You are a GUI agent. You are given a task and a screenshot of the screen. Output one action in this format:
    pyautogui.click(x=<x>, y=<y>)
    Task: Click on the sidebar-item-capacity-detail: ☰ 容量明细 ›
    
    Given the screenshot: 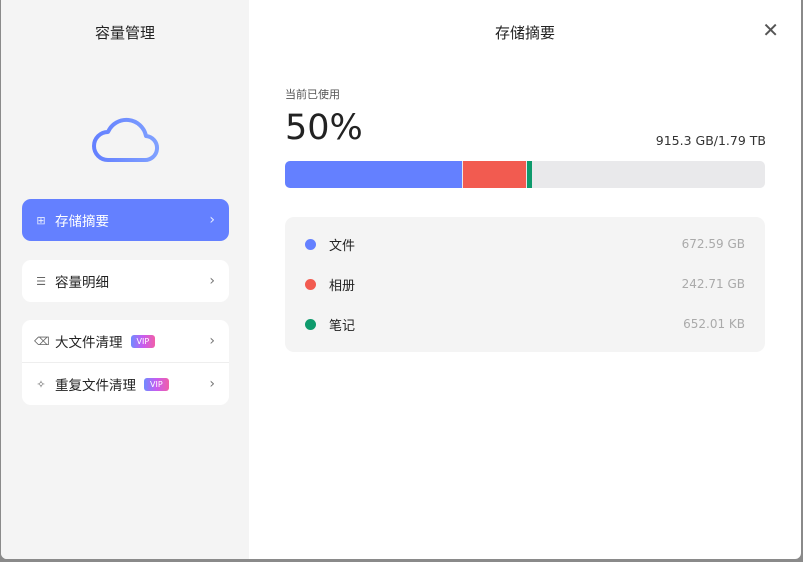 What is the action you would take?
    pyautogui.click(x=125, y=281)
    